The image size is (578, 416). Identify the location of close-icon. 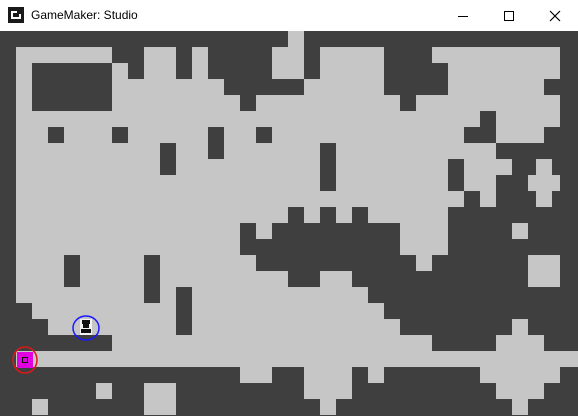
(555, 15).